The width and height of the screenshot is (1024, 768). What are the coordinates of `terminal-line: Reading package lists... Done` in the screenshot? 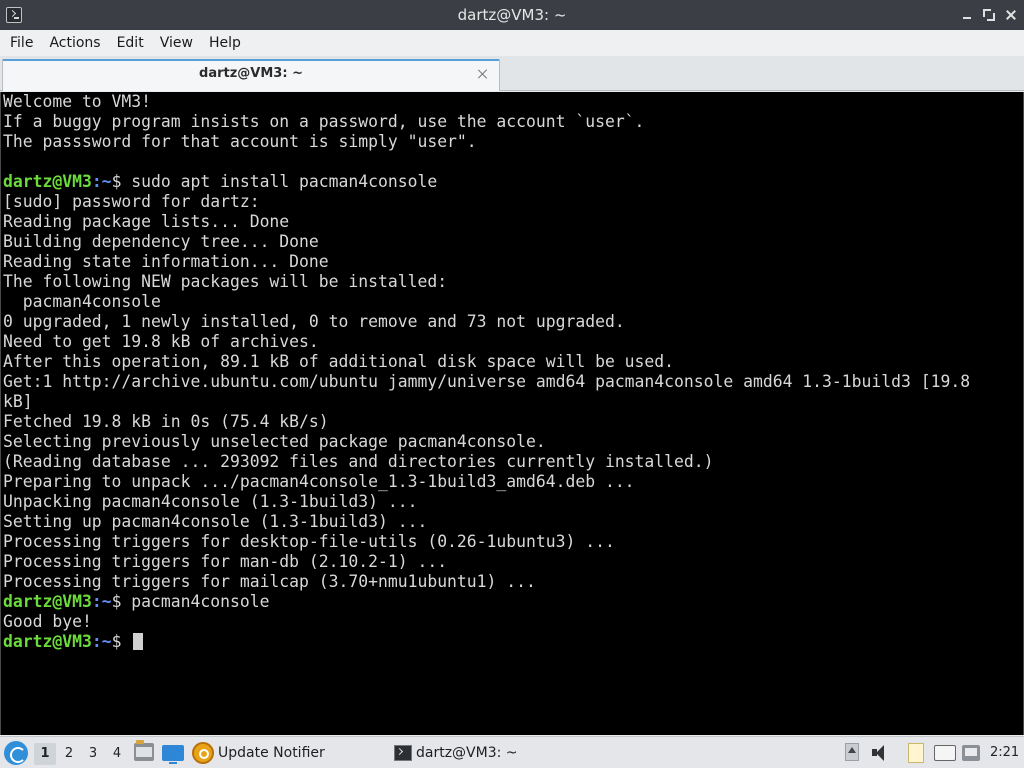 It's located at (146, 221).